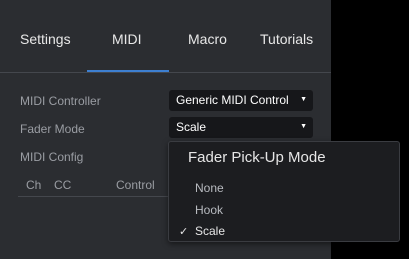 The image size is (409, 259). Describe the element at coordinates (241, 127) in the screenshot. I see `fader-mode-select: Scale ▼` at that location.